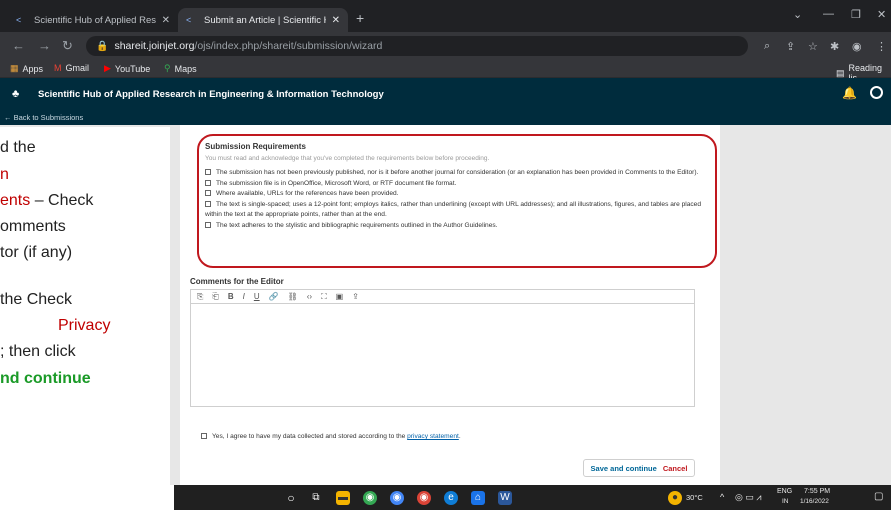 The height and width of the screenshot is (510, 891). I want to click on task-view-icon: ⧉, so click(316, 498).